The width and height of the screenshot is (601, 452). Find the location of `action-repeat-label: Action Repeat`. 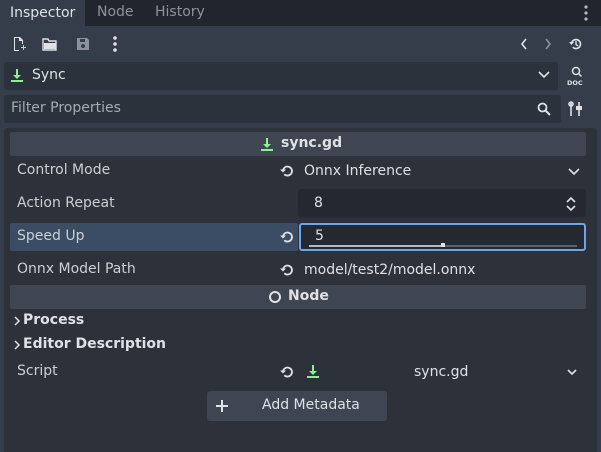

action-repeat-label: Action Repeat is located at coordinates (66, 203).